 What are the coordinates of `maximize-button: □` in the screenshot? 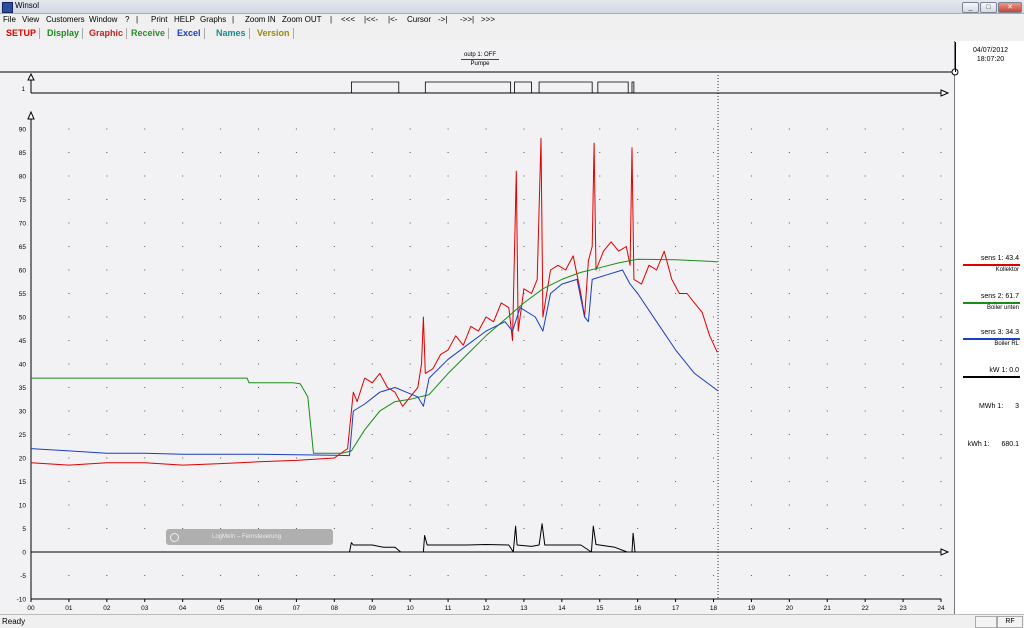 It's located at (988, 7).